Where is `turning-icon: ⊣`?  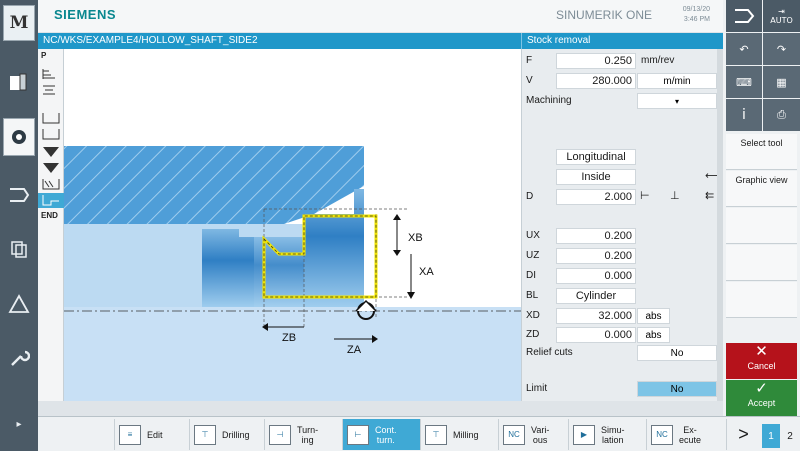
turning-icon: ⊣ is located at coordinates (280, 434).